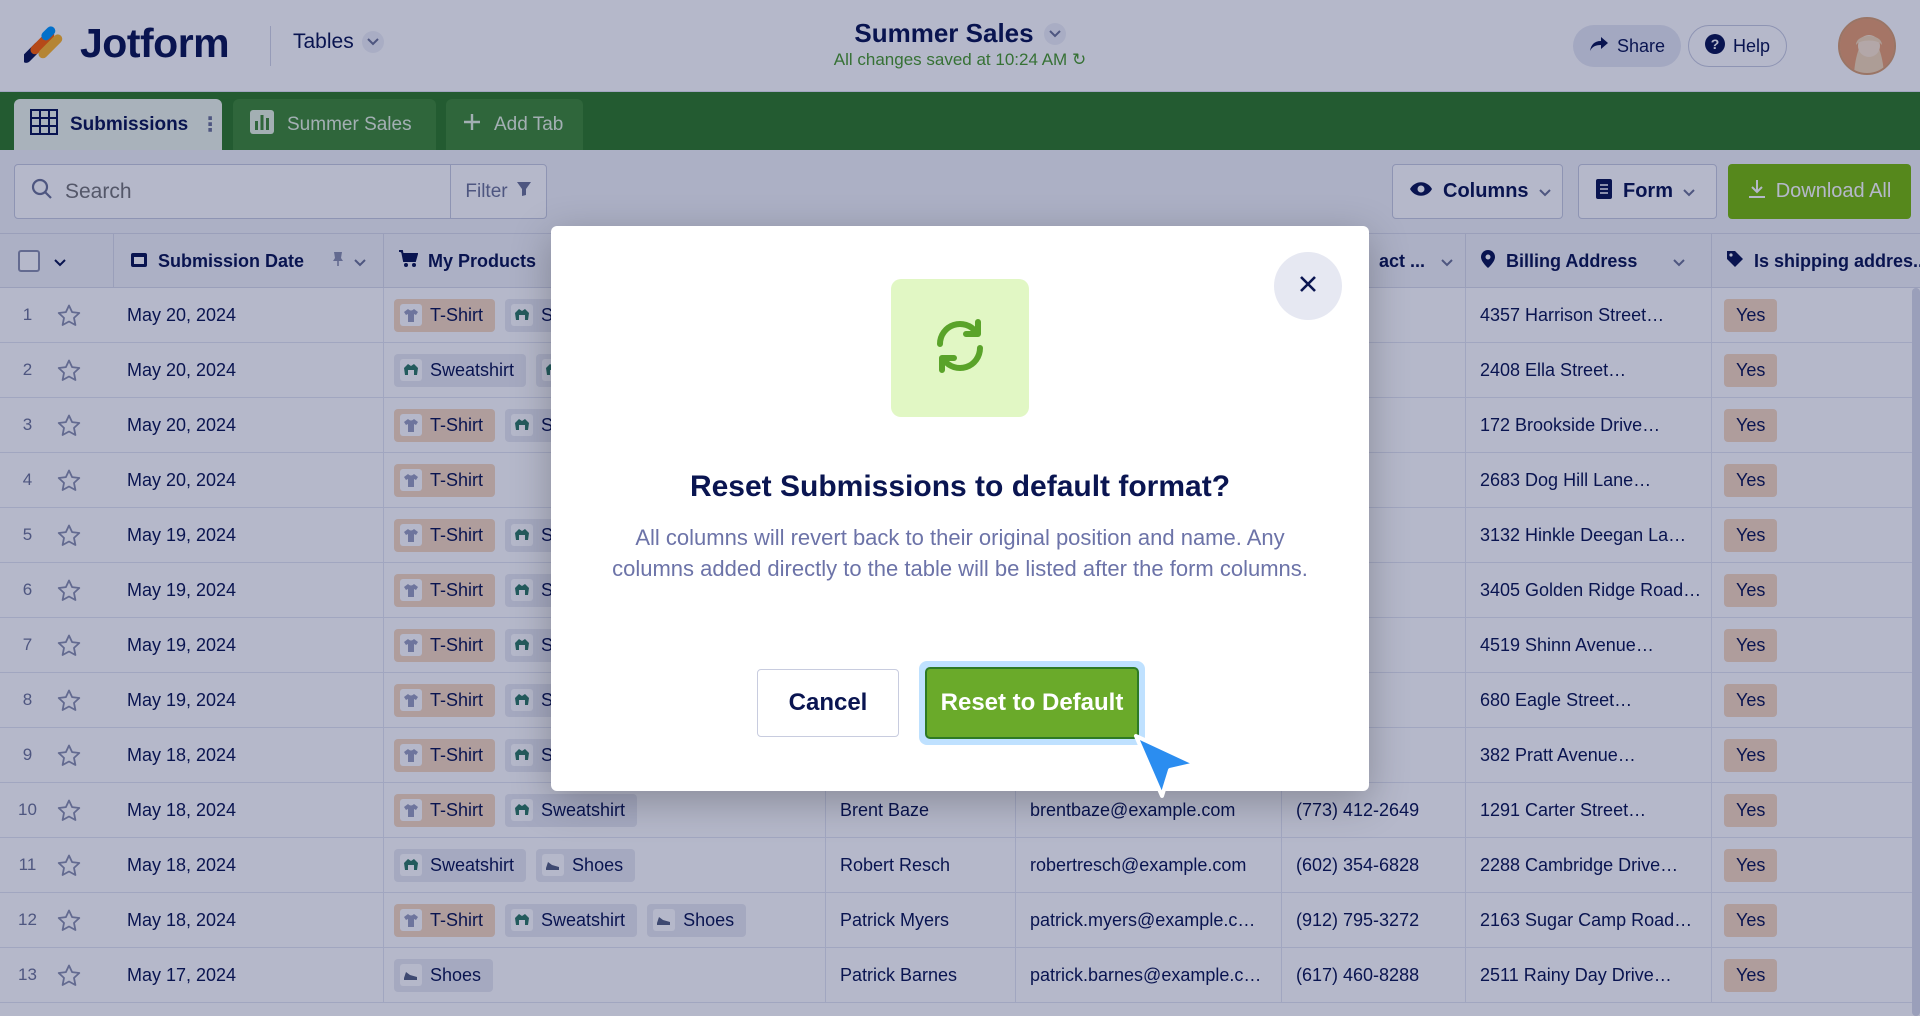 The width and height of the screenshot is (1920, 1016). Describe the element at coordinates (828, 703) in the screenshot. I see `cancel-button: Cancel` at that location.